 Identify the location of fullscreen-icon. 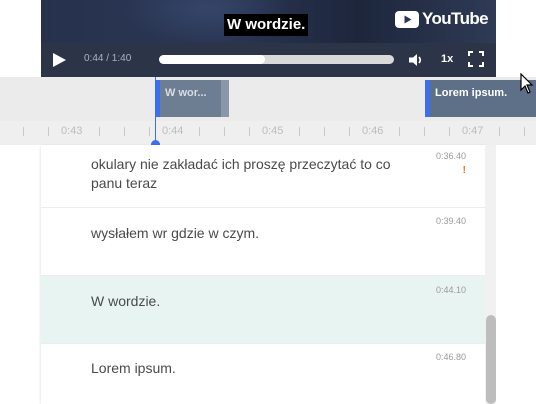
(476, 59).